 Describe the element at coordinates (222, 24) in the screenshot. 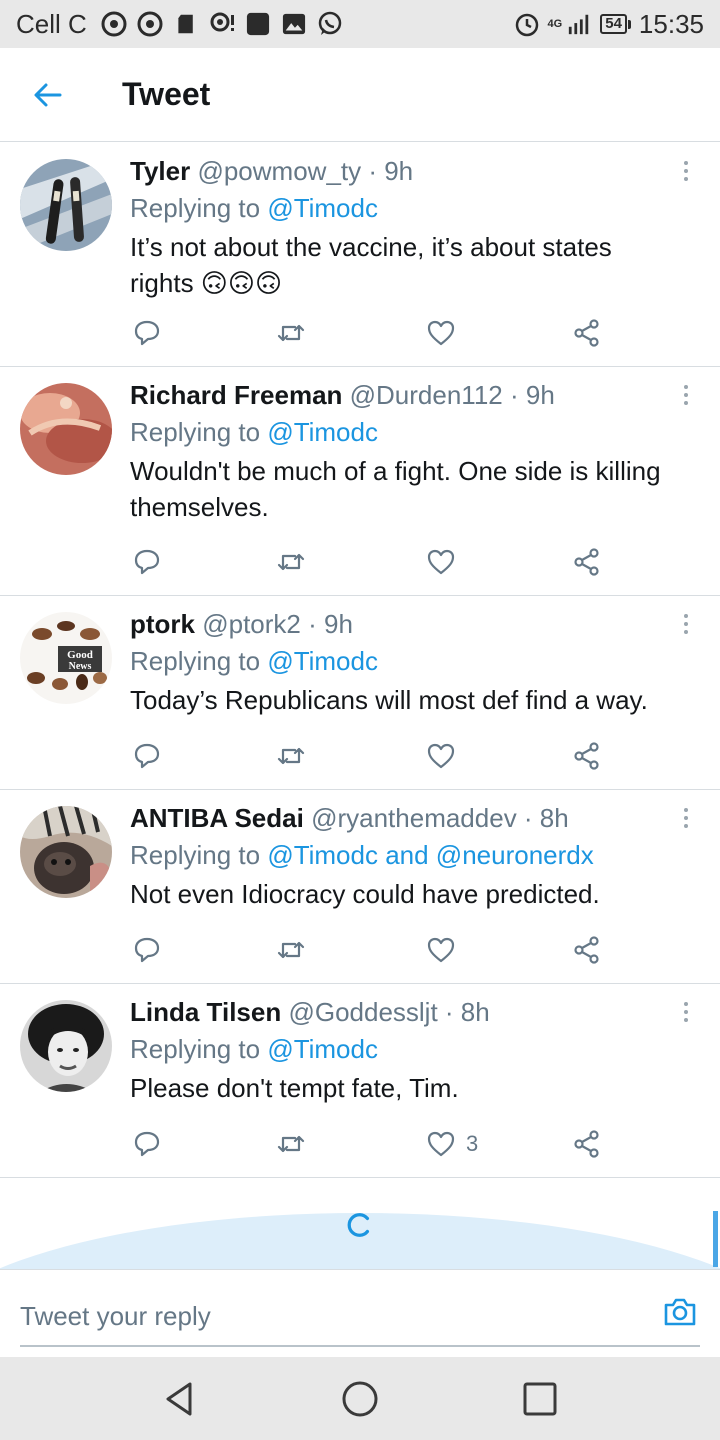

I see `location-icon` at that location.